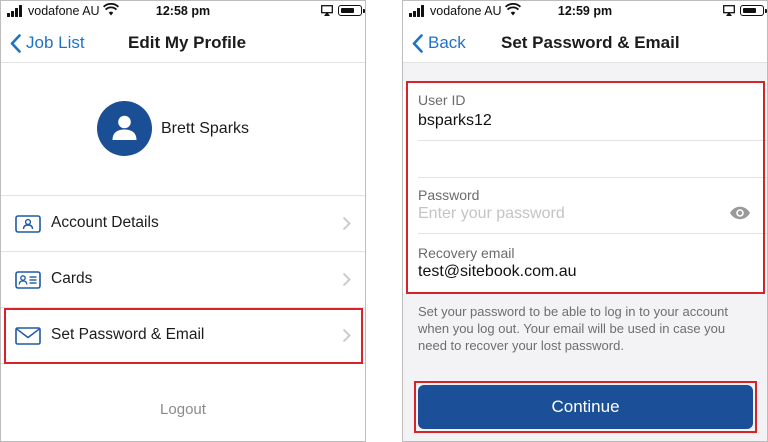  I want to click on menu-item-set-password-email: Set Password & Email, so click(183, 336).